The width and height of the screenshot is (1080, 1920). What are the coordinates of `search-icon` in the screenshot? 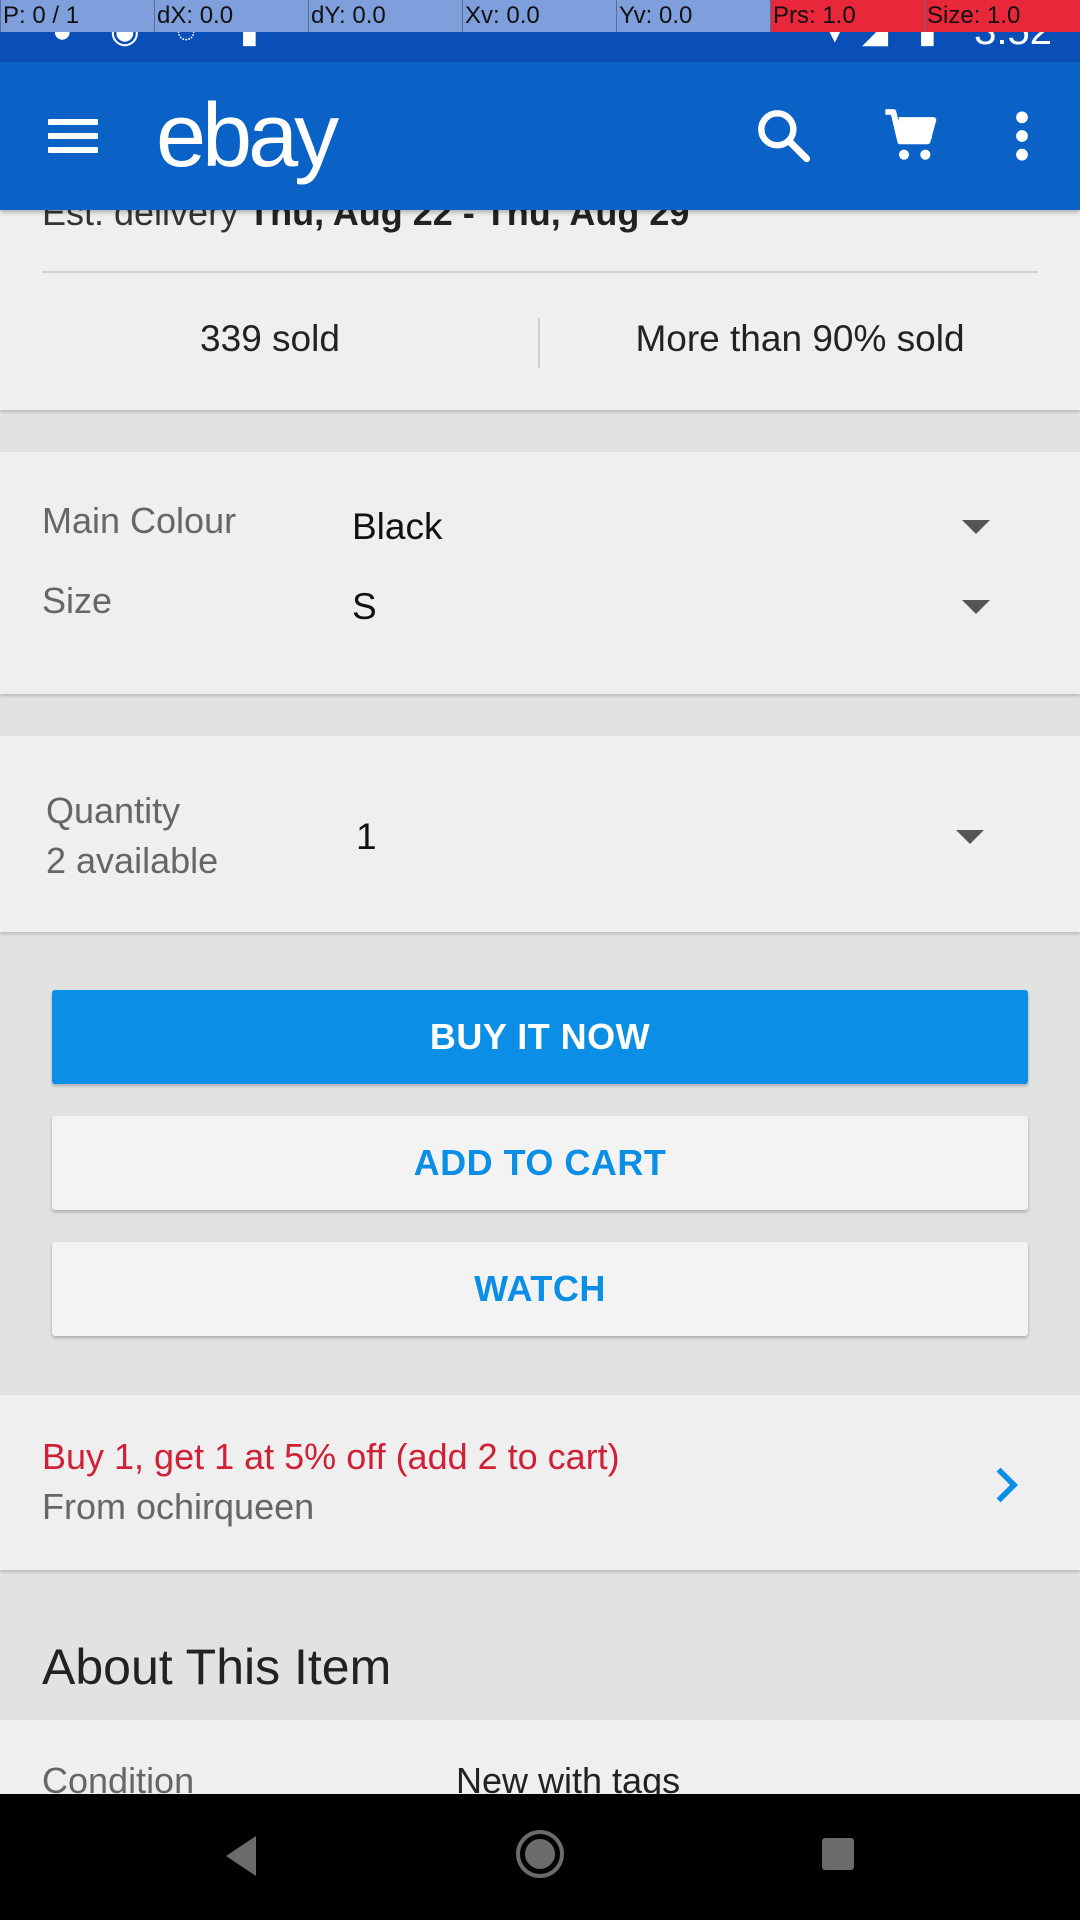 It's located at (784, 136).